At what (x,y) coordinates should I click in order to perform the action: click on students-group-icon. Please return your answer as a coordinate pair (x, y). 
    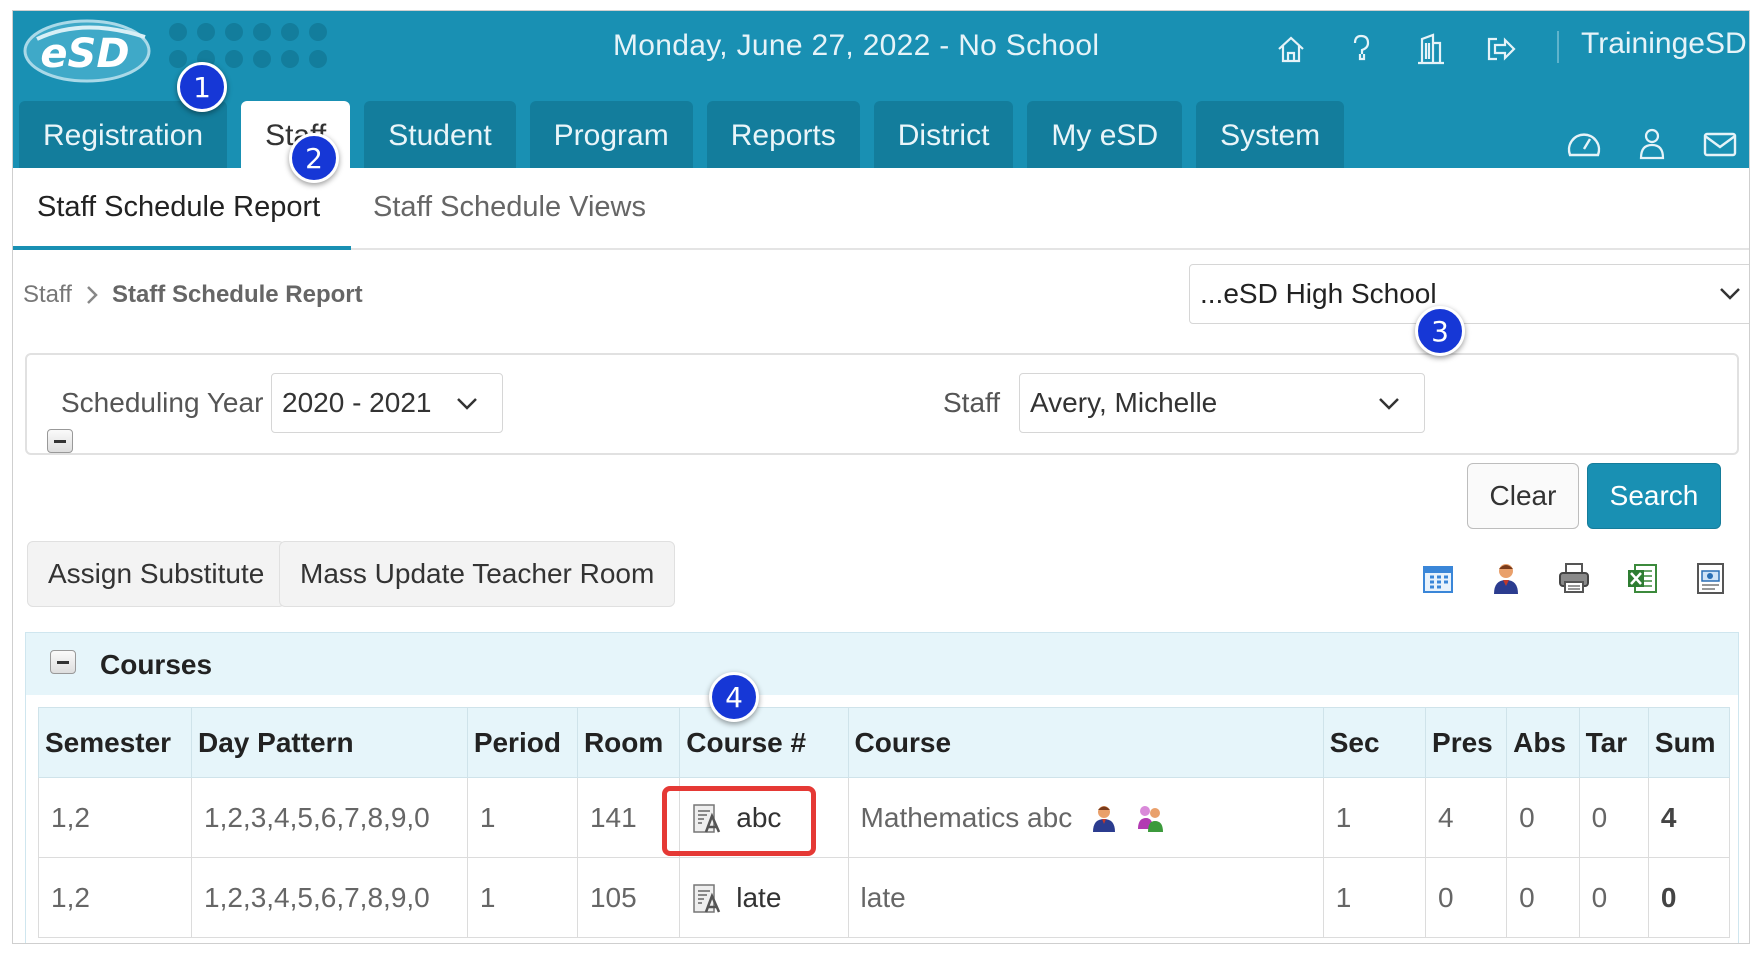
    Looking at the image, I should click on (1150, 818).